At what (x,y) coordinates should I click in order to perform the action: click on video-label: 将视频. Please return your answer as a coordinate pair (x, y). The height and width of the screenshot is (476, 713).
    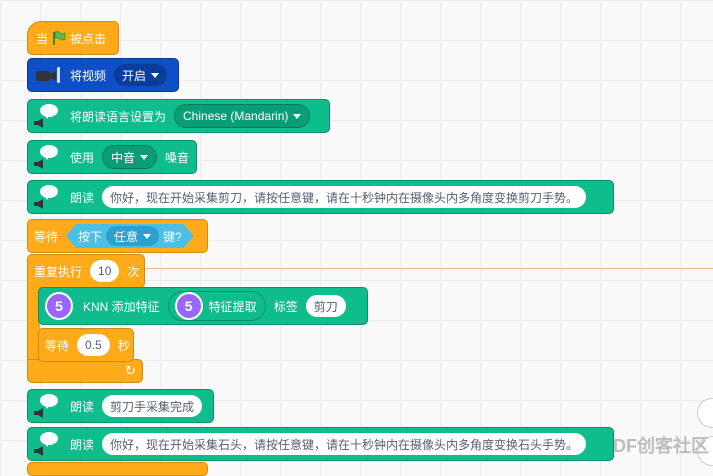
    Looking at the image, I should click on (88, 75).